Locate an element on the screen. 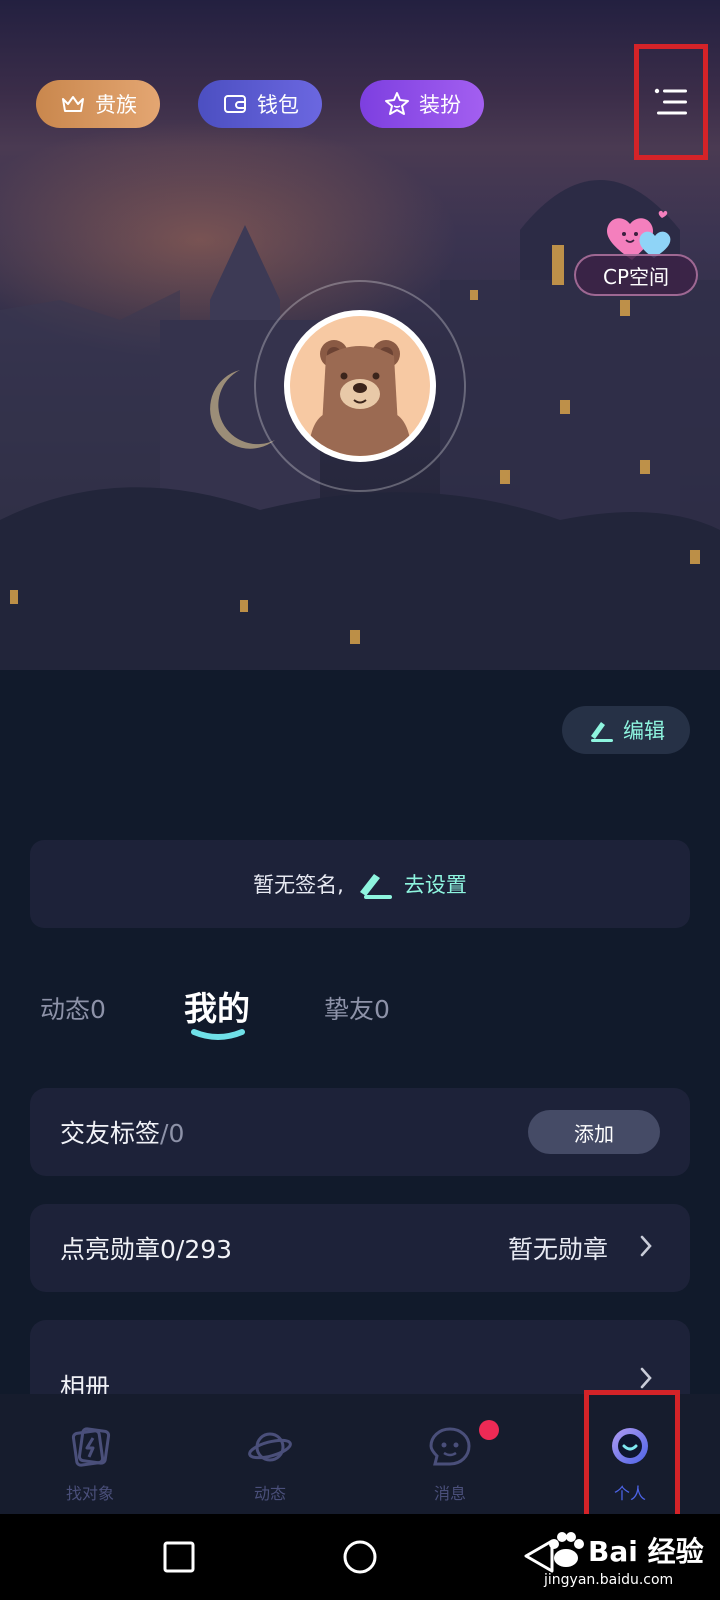  baidu-jingyan-watermark: Bai 经验 jingyan.baidu.com is located at coordinates (628, 1561).